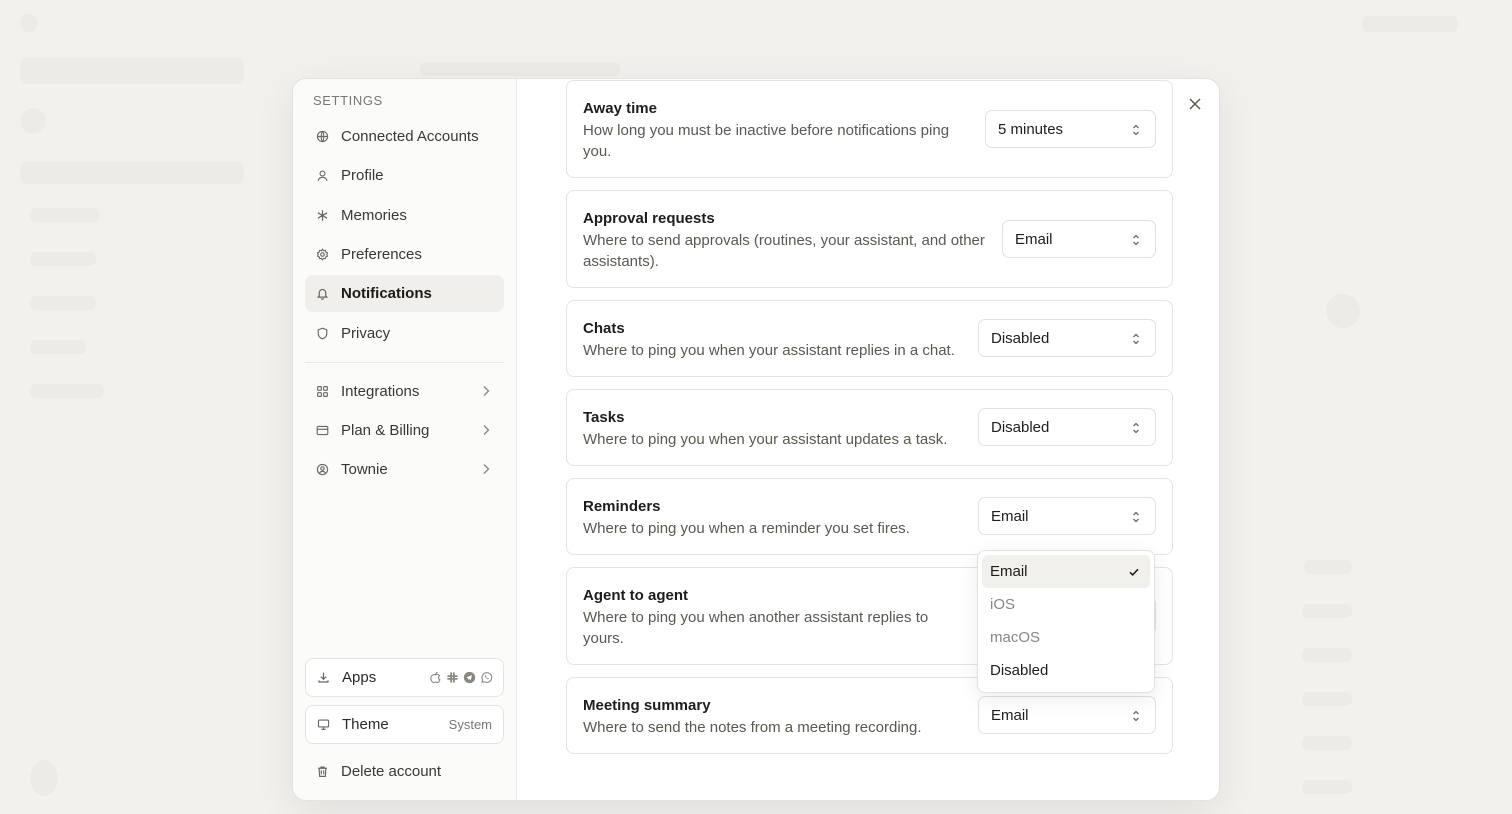  What do you see at coordinates (374, 215) in the screenshot?
I see `nav-item-label: Memories` at bounding box center [374, 215].